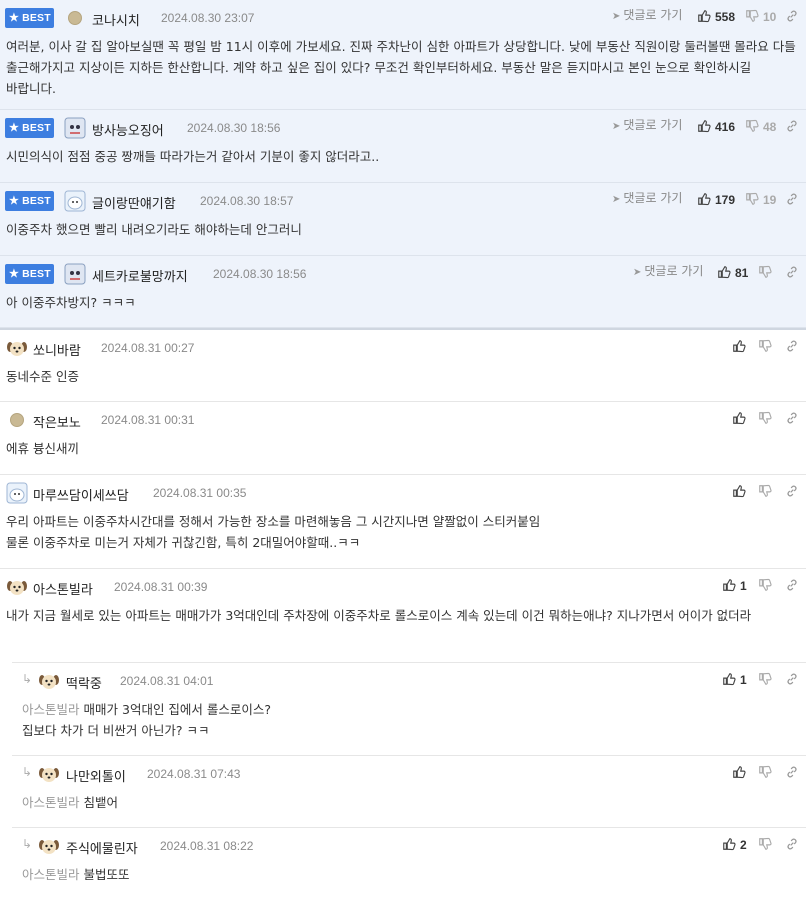 This screenshot has height=901, width=806. What do you see at coordinates (14, 128) in the screenshot?
I see `star-icon: ★` at bounding box center [14, 128].